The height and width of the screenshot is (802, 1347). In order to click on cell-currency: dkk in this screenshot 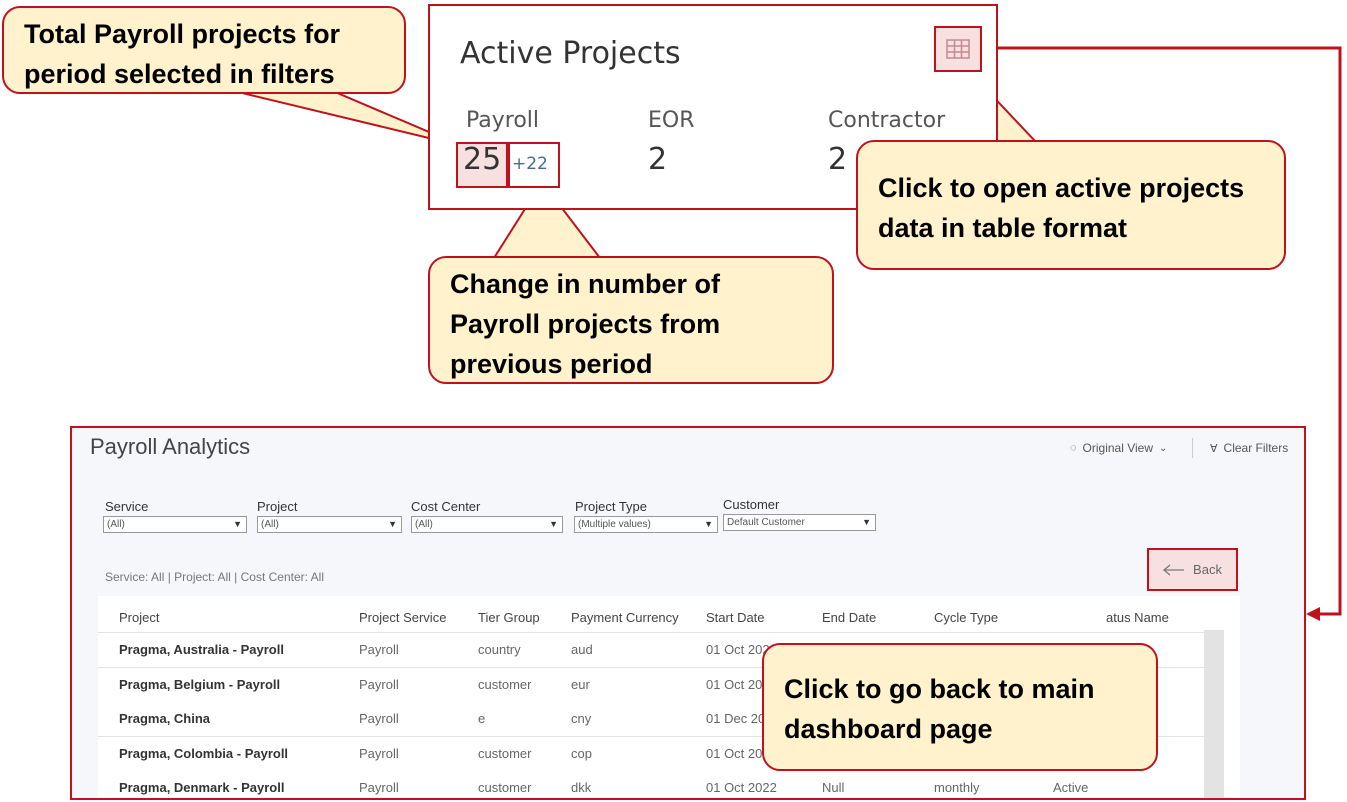, I will do `click(581, 787)`.